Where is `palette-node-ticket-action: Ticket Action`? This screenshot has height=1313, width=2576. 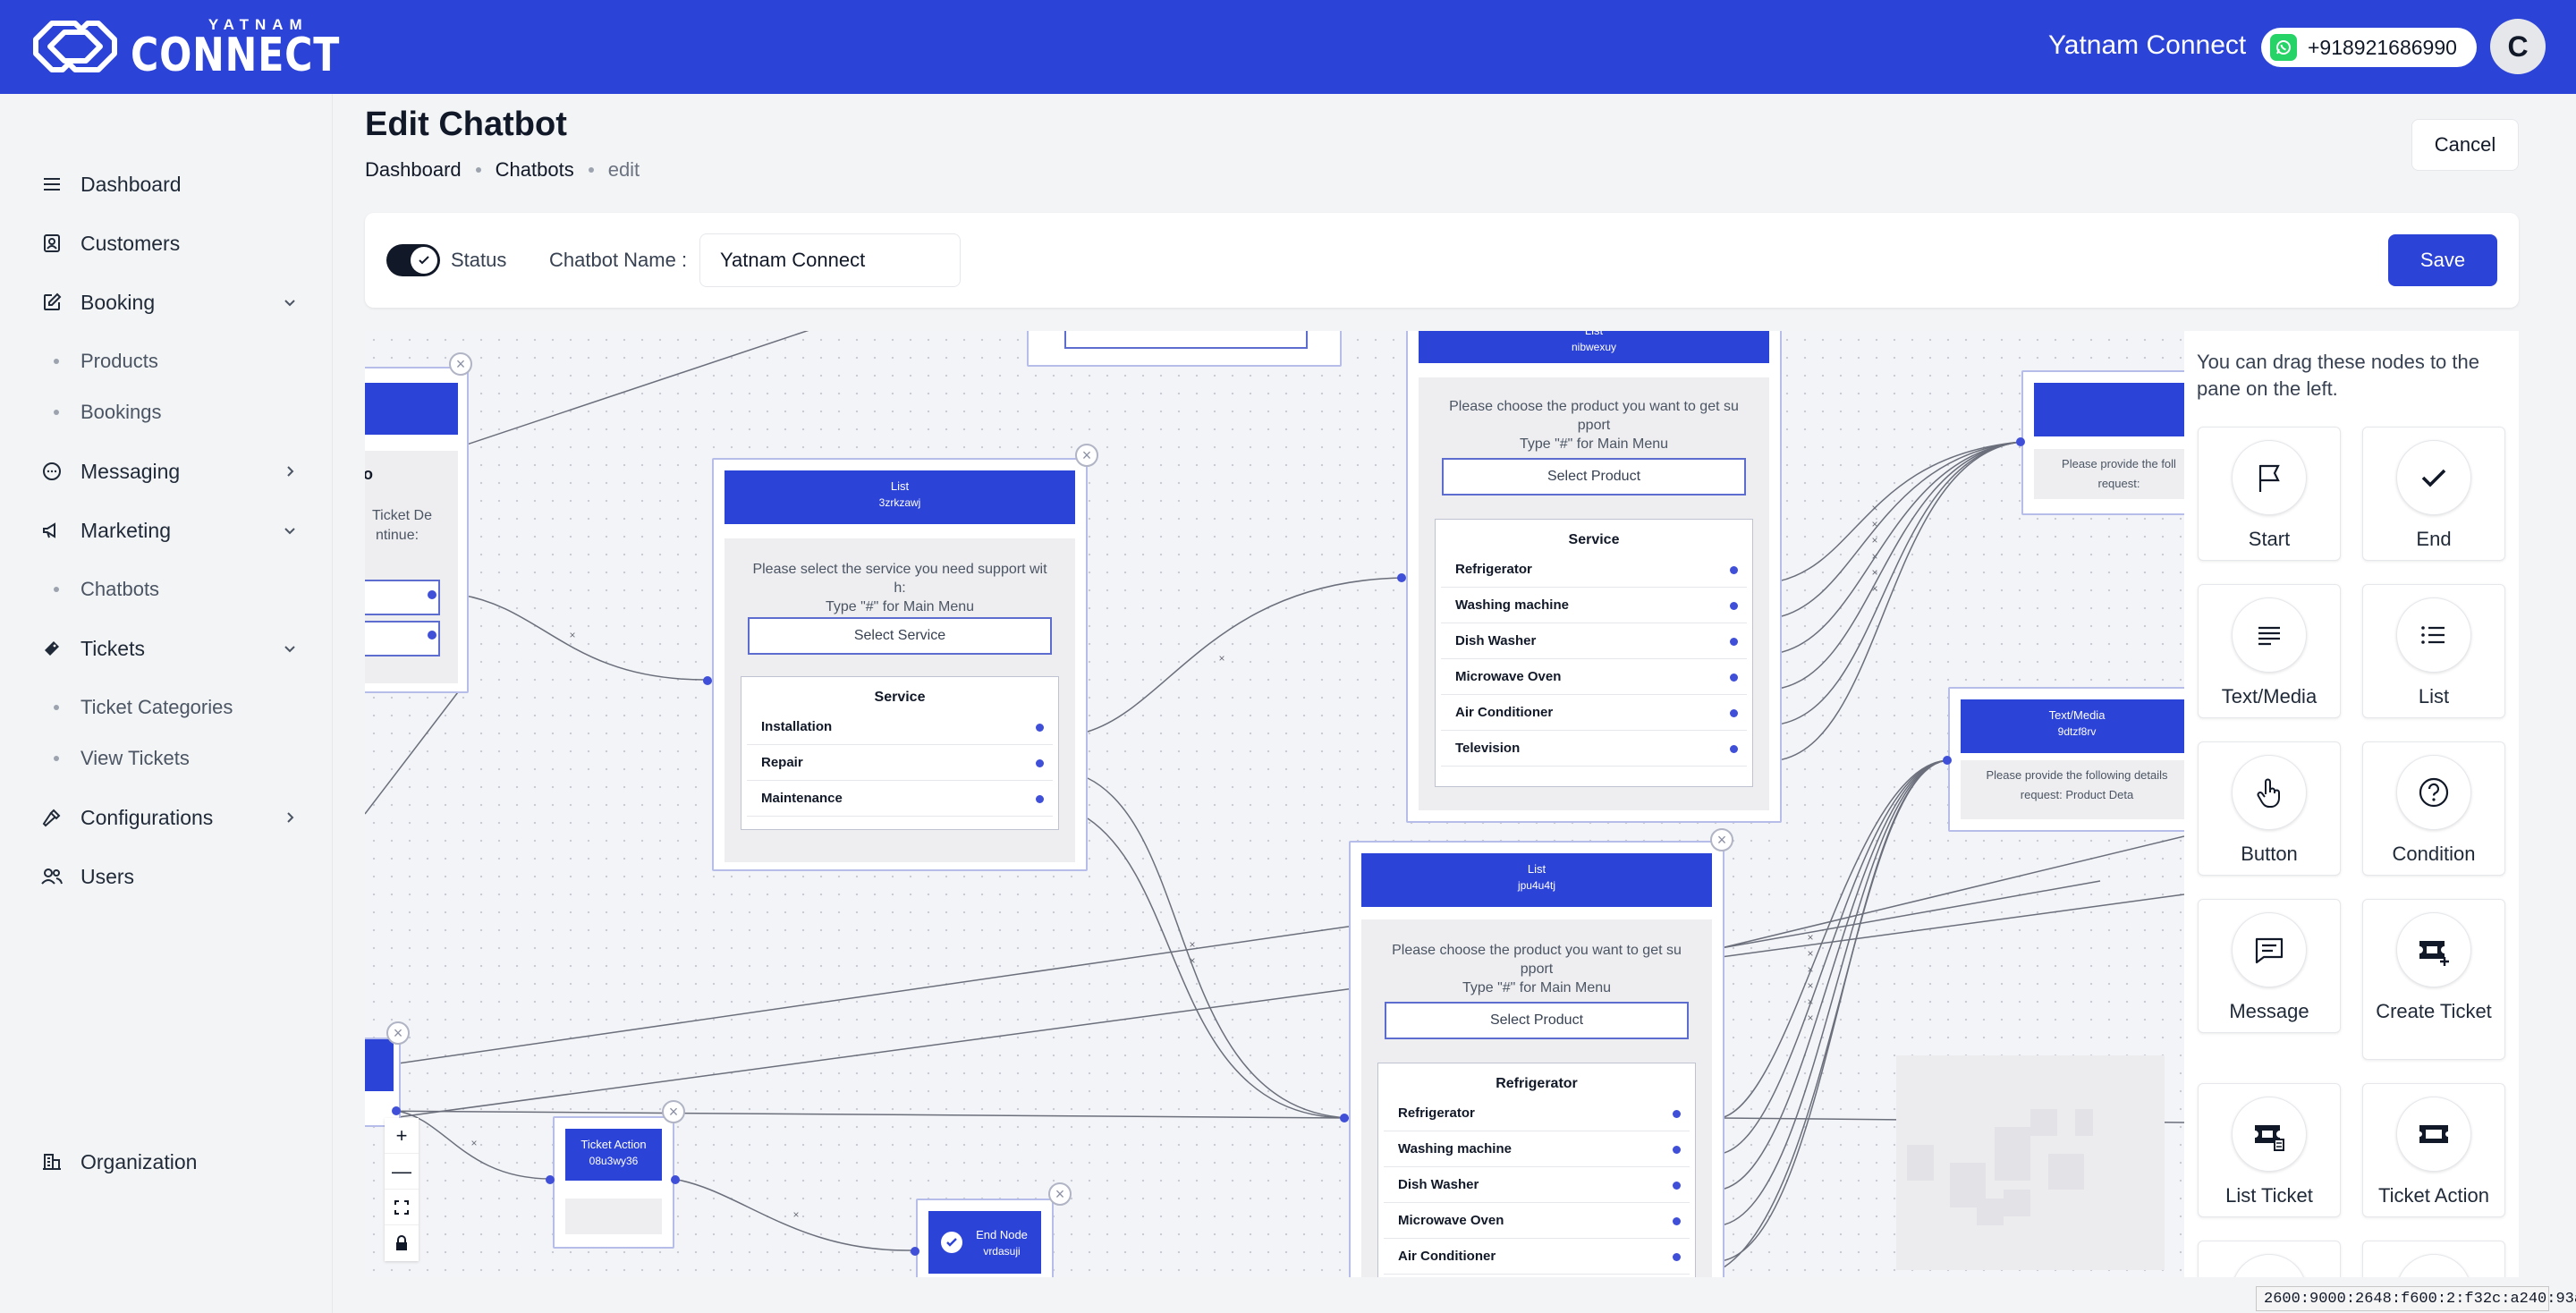
palette-node-ticket-action: Ticket Action is located at coordinates (2433, 1150).